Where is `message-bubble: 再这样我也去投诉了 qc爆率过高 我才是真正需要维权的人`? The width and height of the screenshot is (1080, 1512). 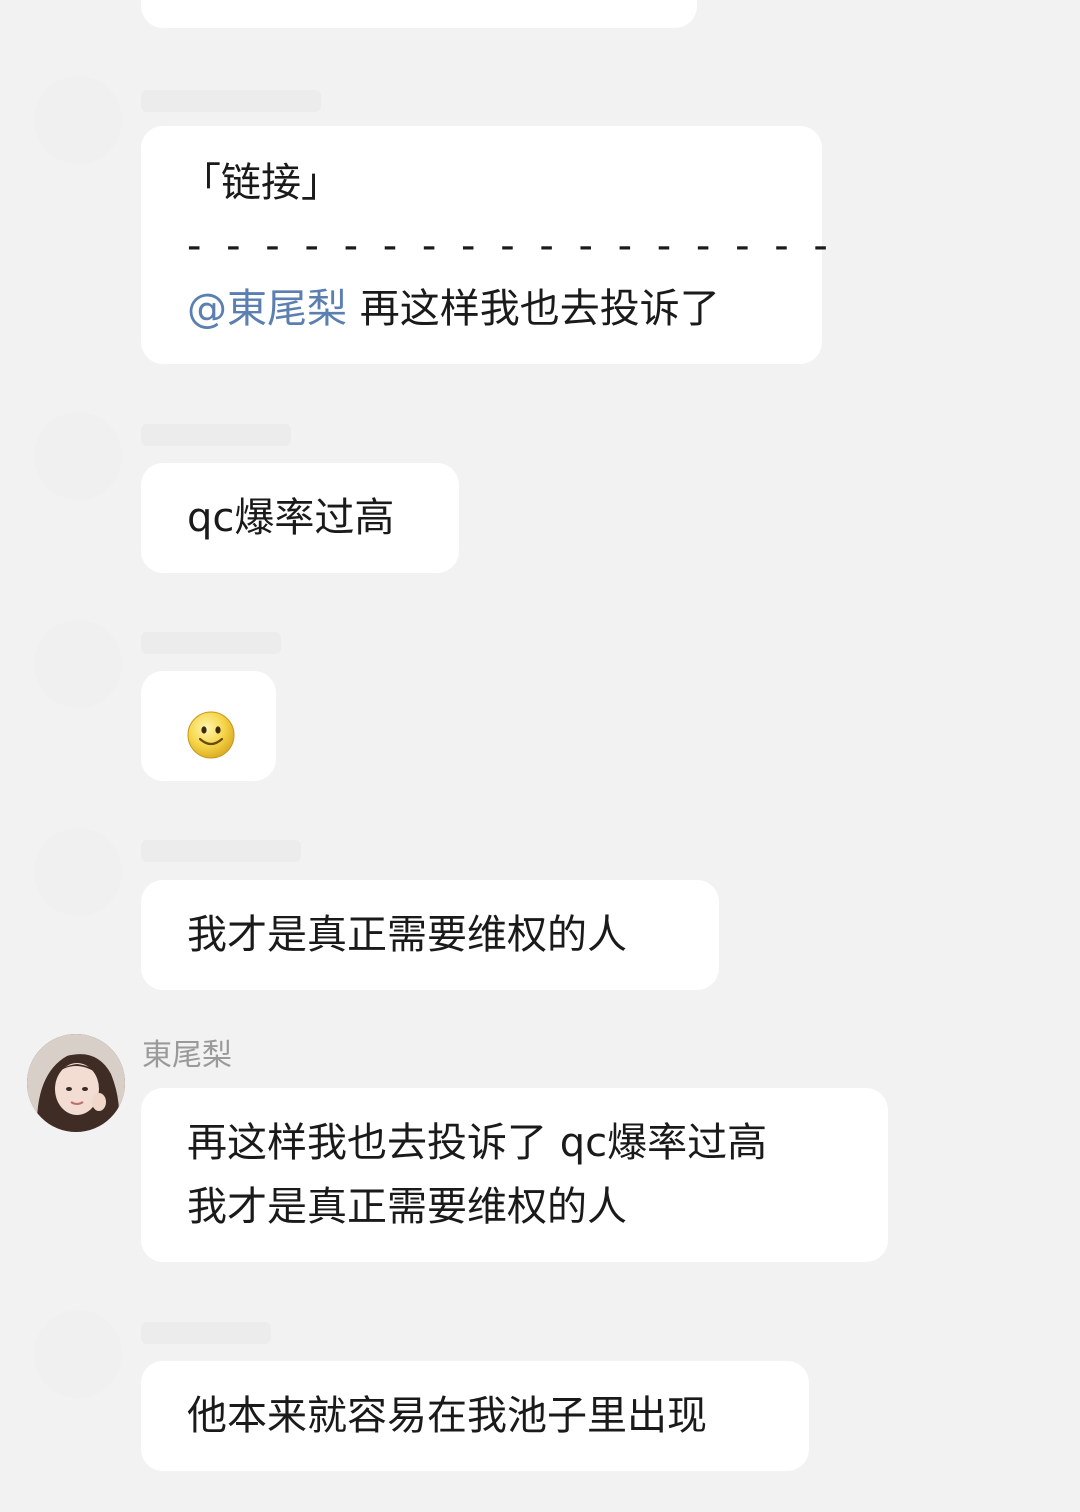 message-bubble: 再这样我也去投诉了 qc爆率过高 我才是真正需要维权的人 is located at coordinates (514, 1175).